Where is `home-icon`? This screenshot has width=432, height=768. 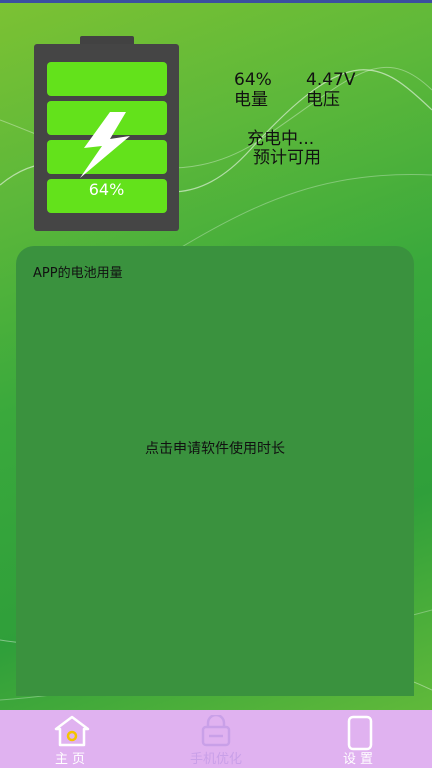 home-icon is located at coordinates (72, 731).